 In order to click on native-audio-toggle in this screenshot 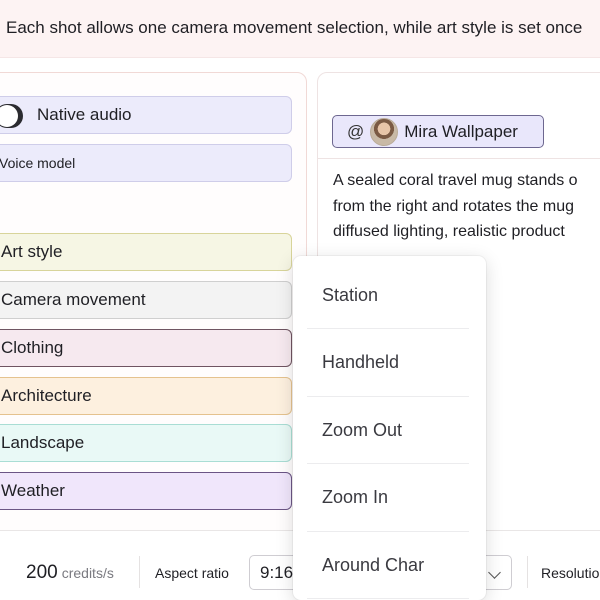, I will do `click(11, 116)`.